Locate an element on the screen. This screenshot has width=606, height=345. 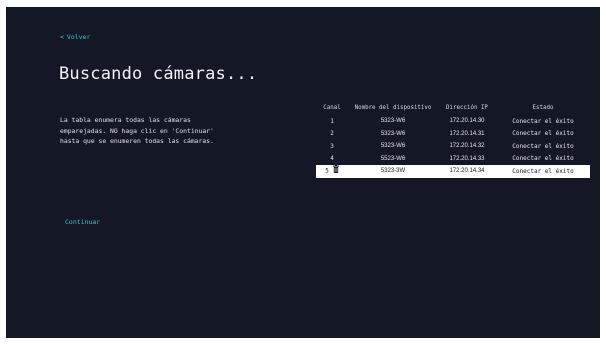
cell-ip-address: 172.20.14.33 is located at coordinates (467, 158).